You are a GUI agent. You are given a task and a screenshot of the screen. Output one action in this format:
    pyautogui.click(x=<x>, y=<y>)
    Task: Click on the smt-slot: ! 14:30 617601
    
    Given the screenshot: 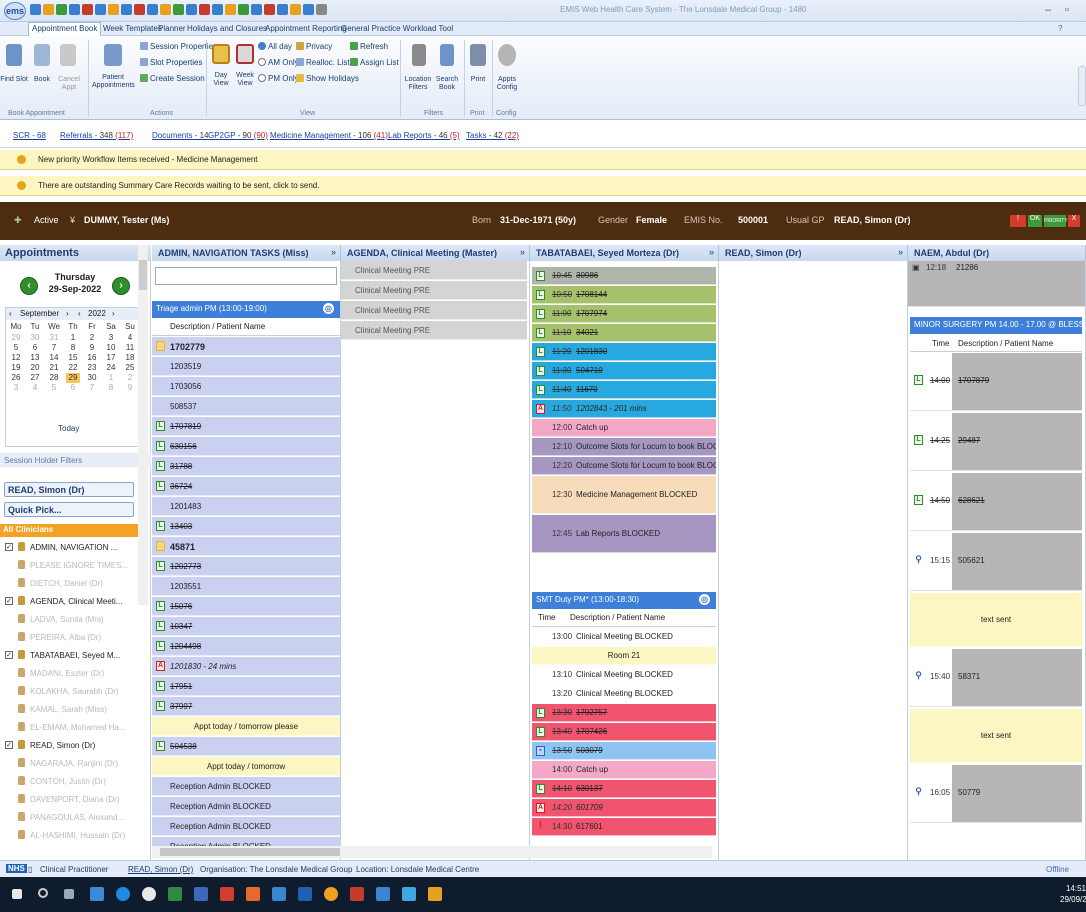 What is the action you would take?
    pyautogui.click(x=624, y=827)
    